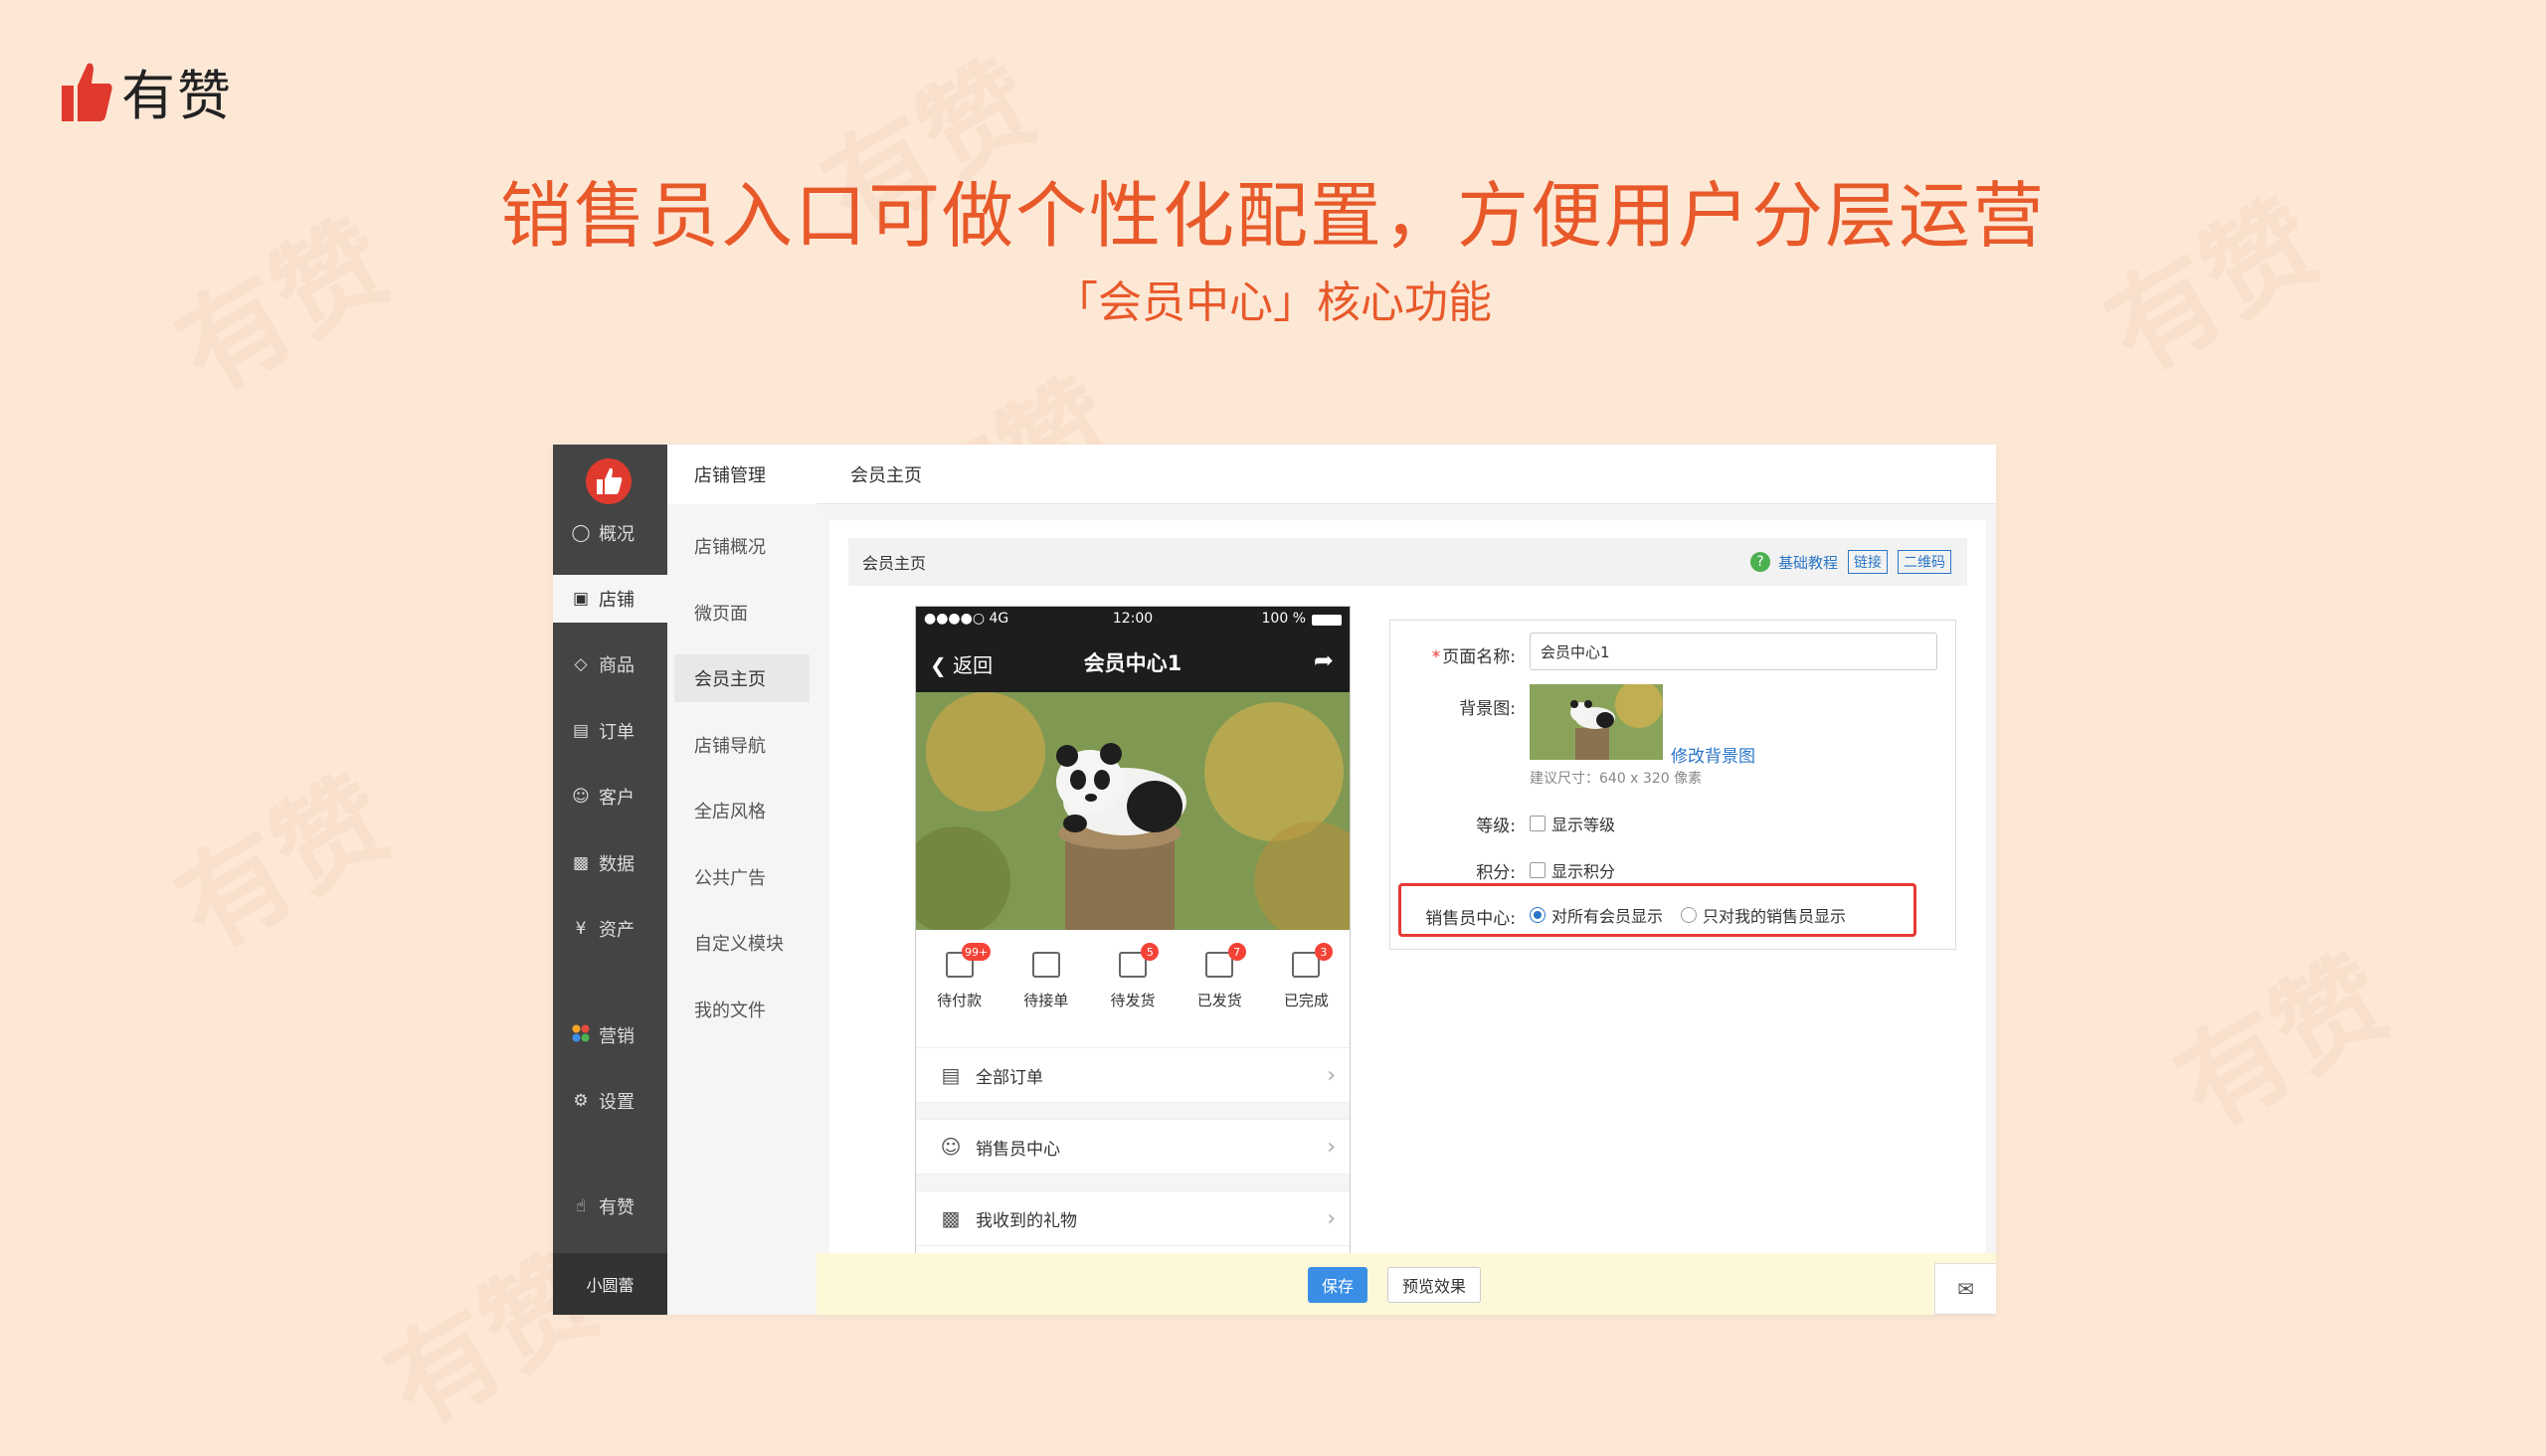  What do you see at coordinates (1868, 562) in the screenshot?
I see `link-button: 链接` at bounding box center [1868, 562].